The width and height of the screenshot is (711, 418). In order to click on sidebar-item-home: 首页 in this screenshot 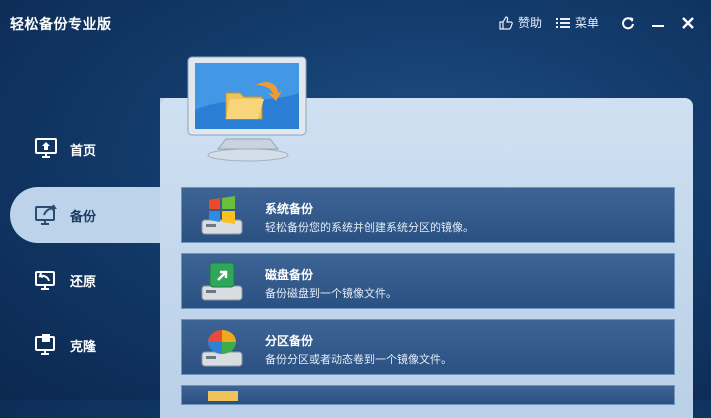, I will do `click(80, 149)`.